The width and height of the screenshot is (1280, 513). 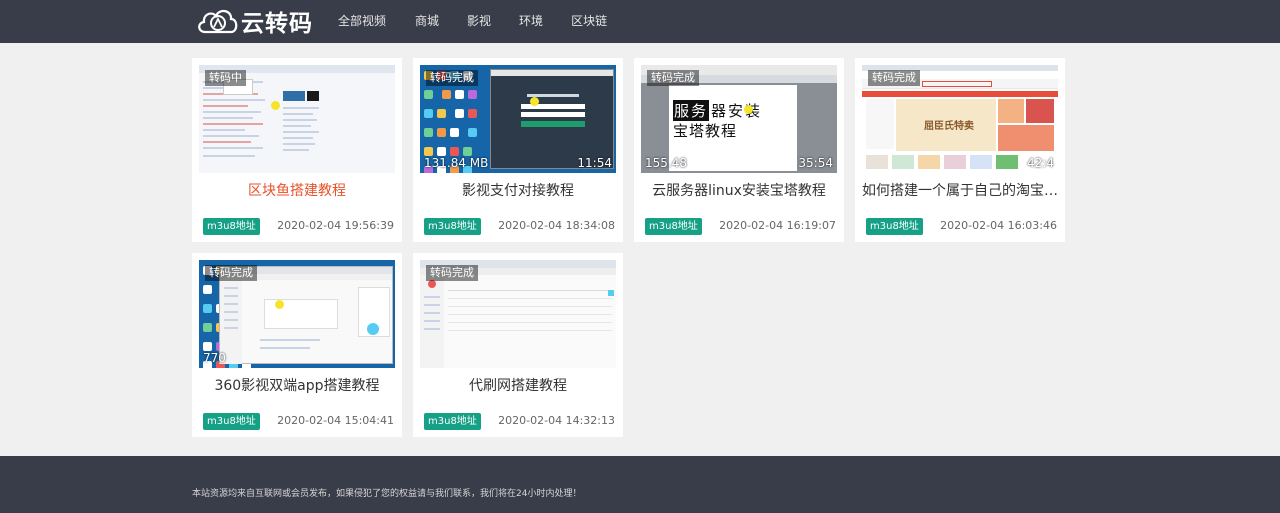 I want to click on upload-date: 2020-02-04 19:56:39, so click(x=335, y=225).